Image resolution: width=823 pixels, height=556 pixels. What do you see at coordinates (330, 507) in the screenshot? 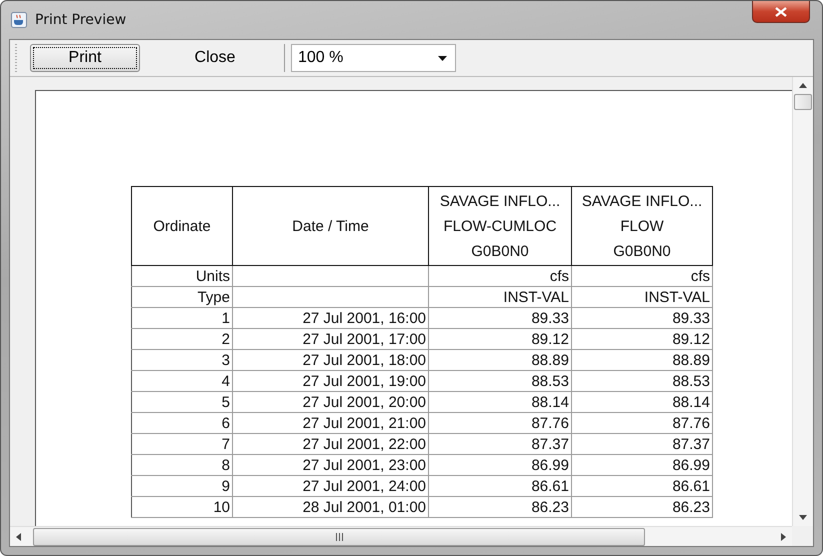
I see `table-cell: 28 Jul 2001, 01:00` at bounding box center [330, 507].